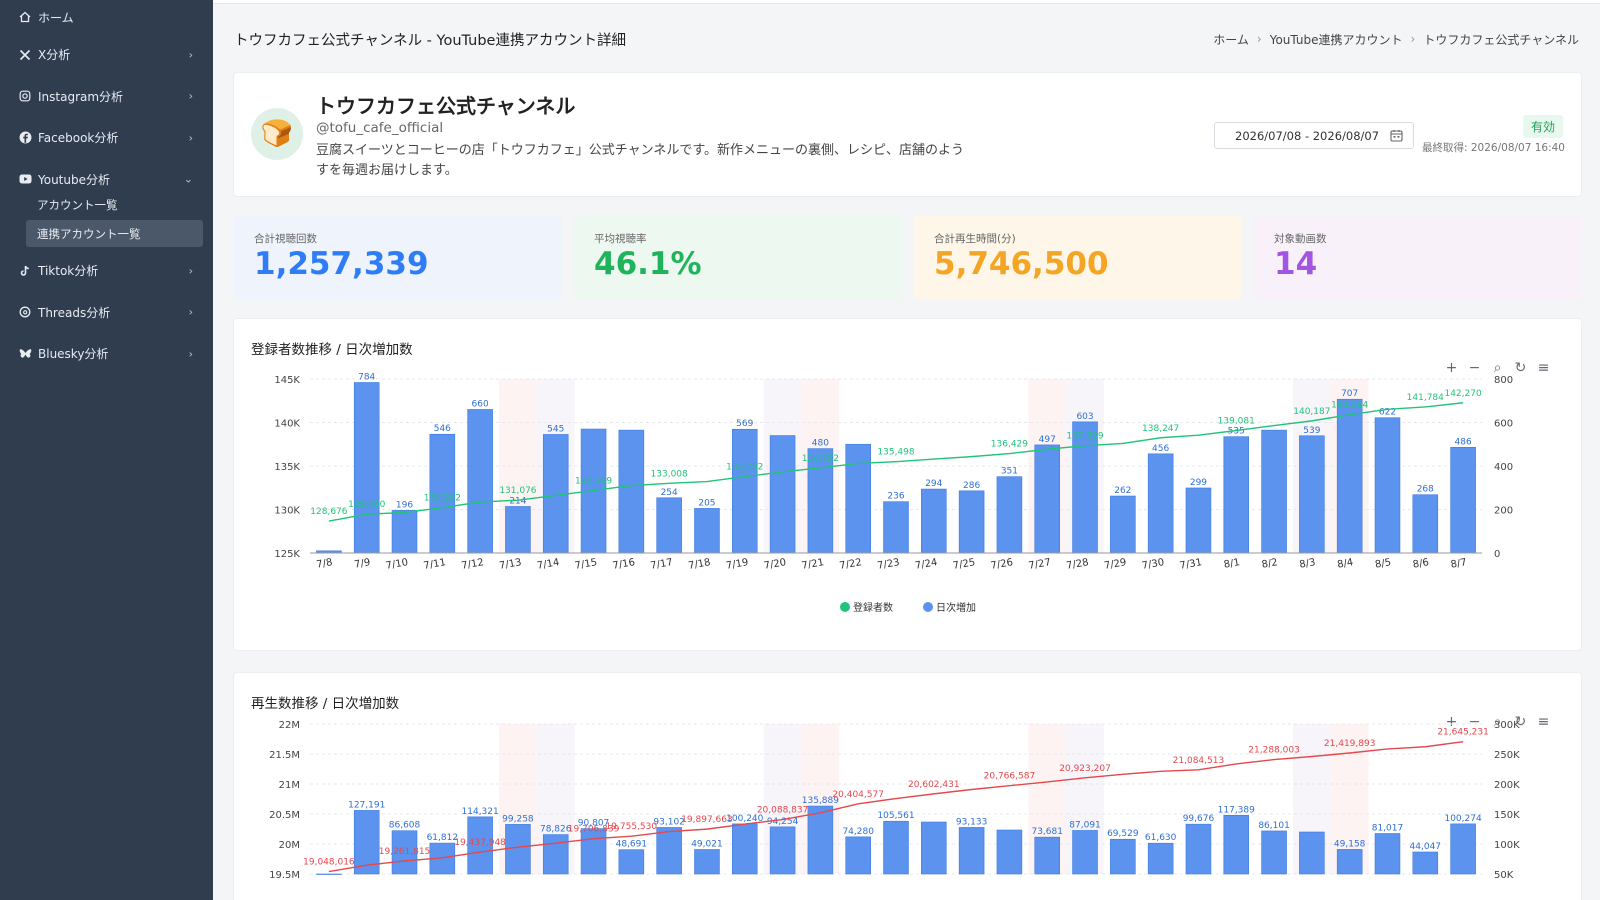  Describe the element at coordinates (446, 106) in the screenshot. I see `channel-name: トウフカフェ公式チャンネル` at that location.